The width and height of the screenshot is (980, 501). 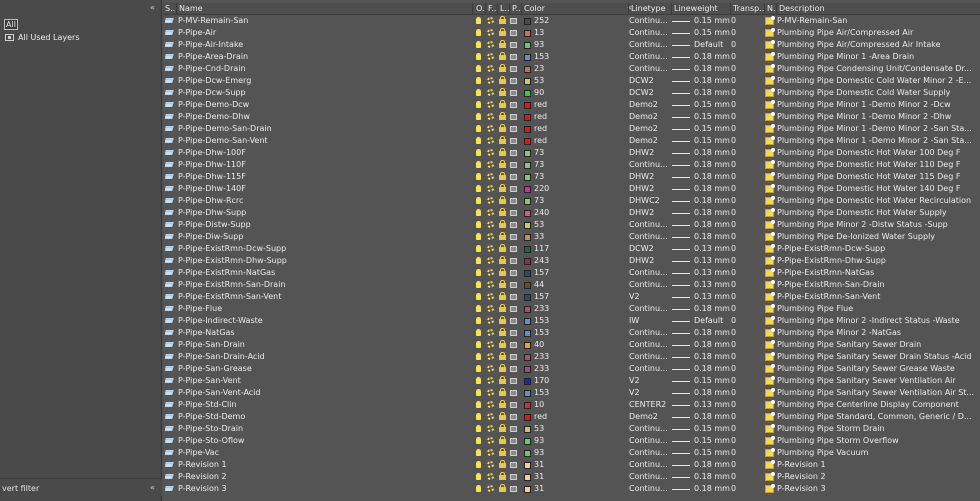 I want to click on layer-color: 53, so click(x=574, y=225).